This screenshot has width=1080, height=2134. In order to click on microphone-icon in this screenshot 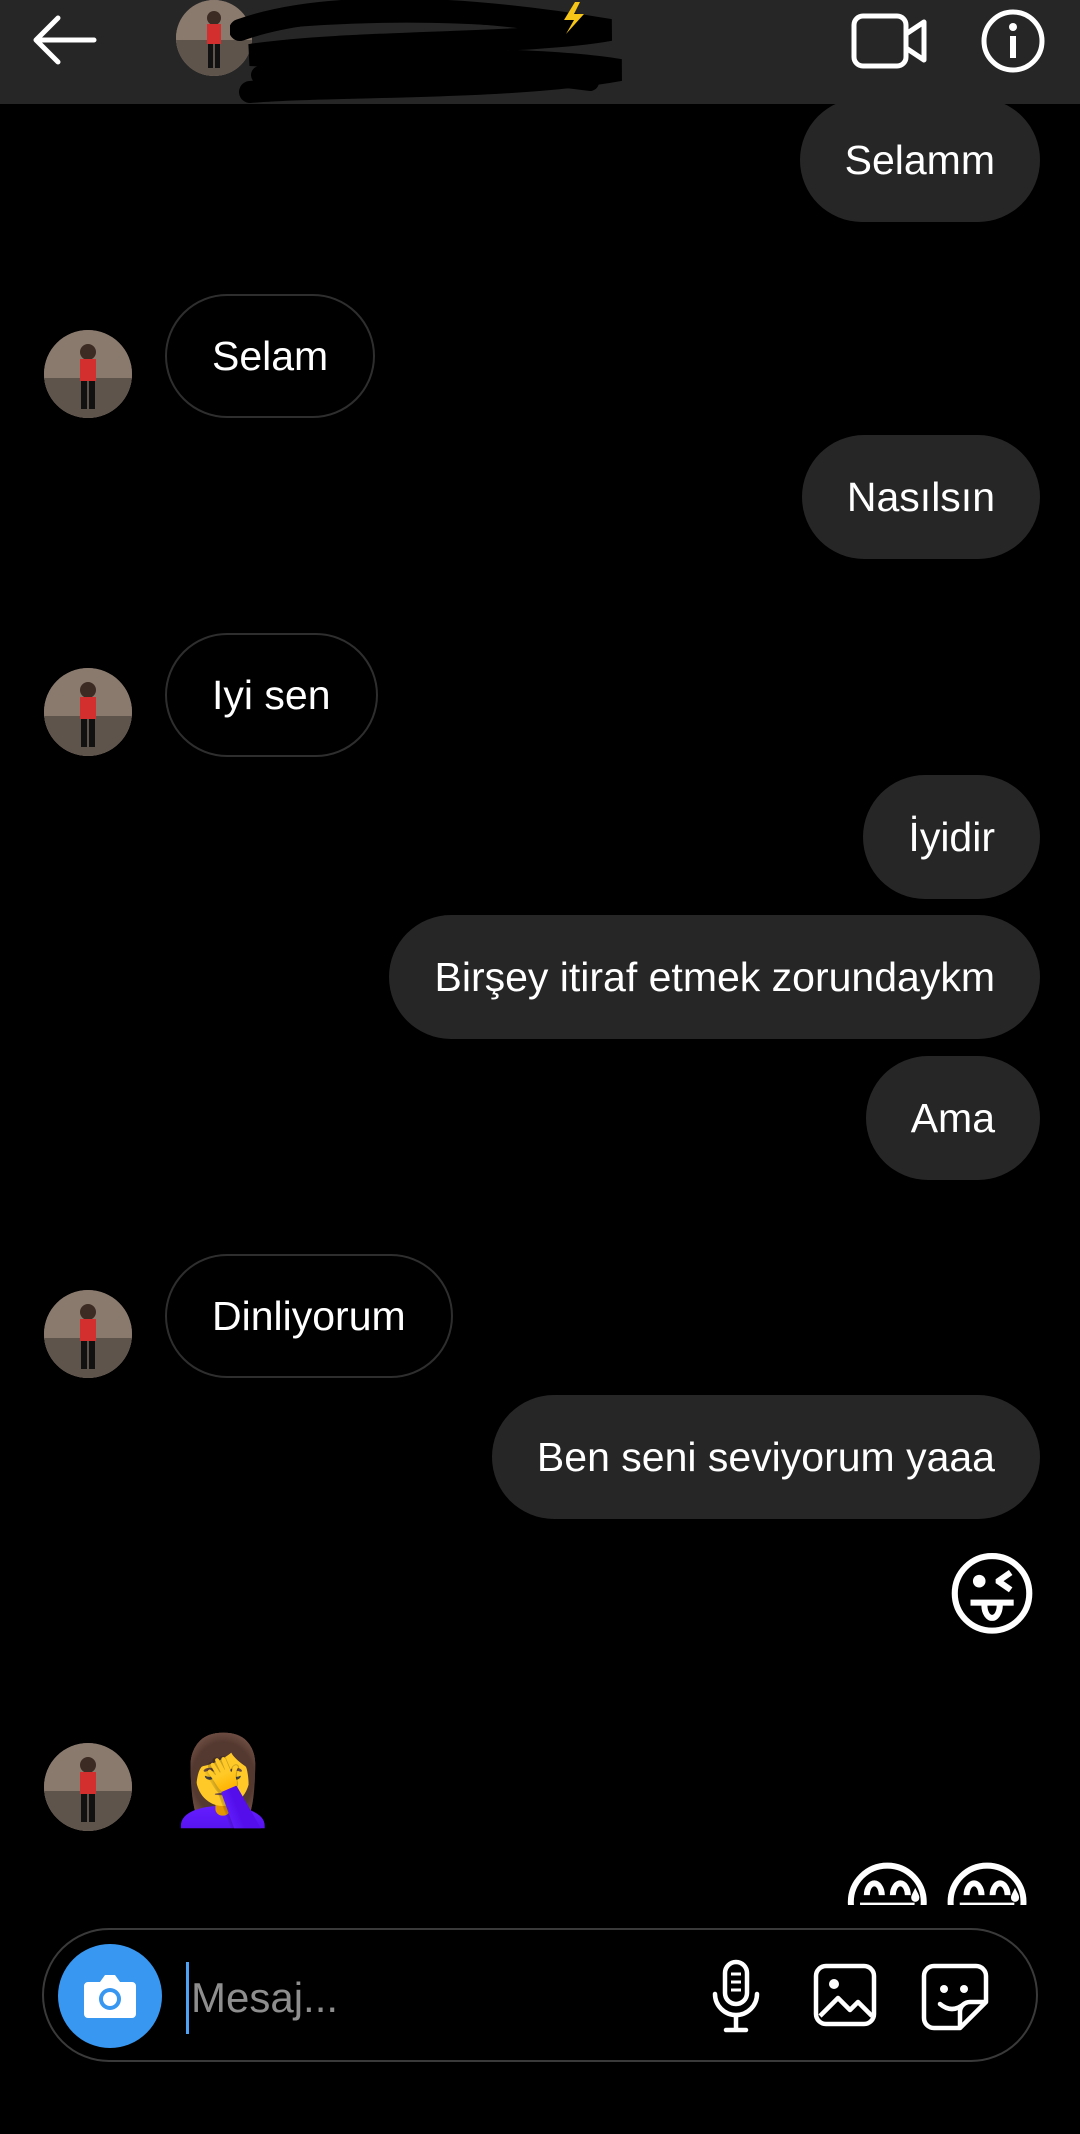, I will do `click(736, 1996)`.